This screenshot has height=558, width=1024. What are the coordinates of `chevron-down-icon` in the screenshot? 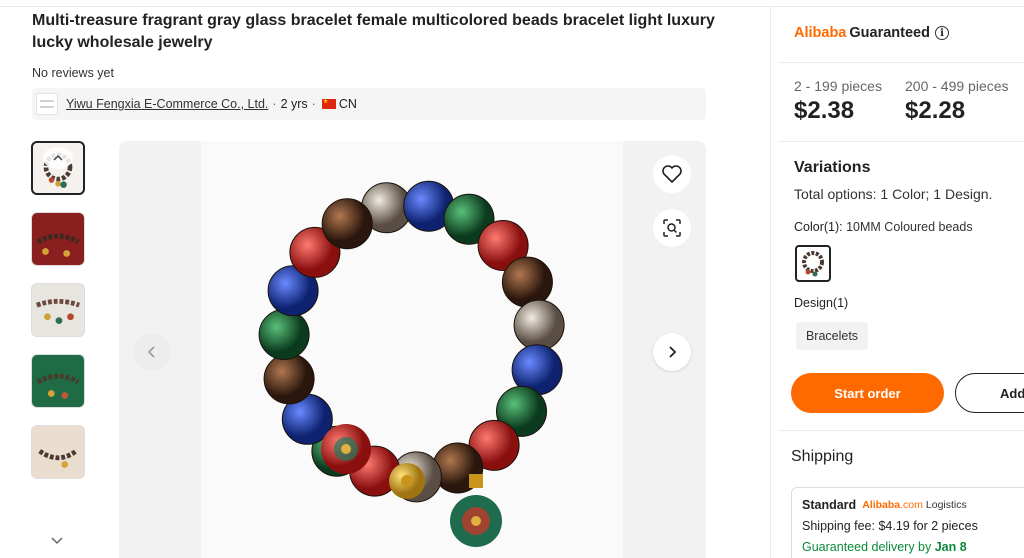 It's located at (57, 541).